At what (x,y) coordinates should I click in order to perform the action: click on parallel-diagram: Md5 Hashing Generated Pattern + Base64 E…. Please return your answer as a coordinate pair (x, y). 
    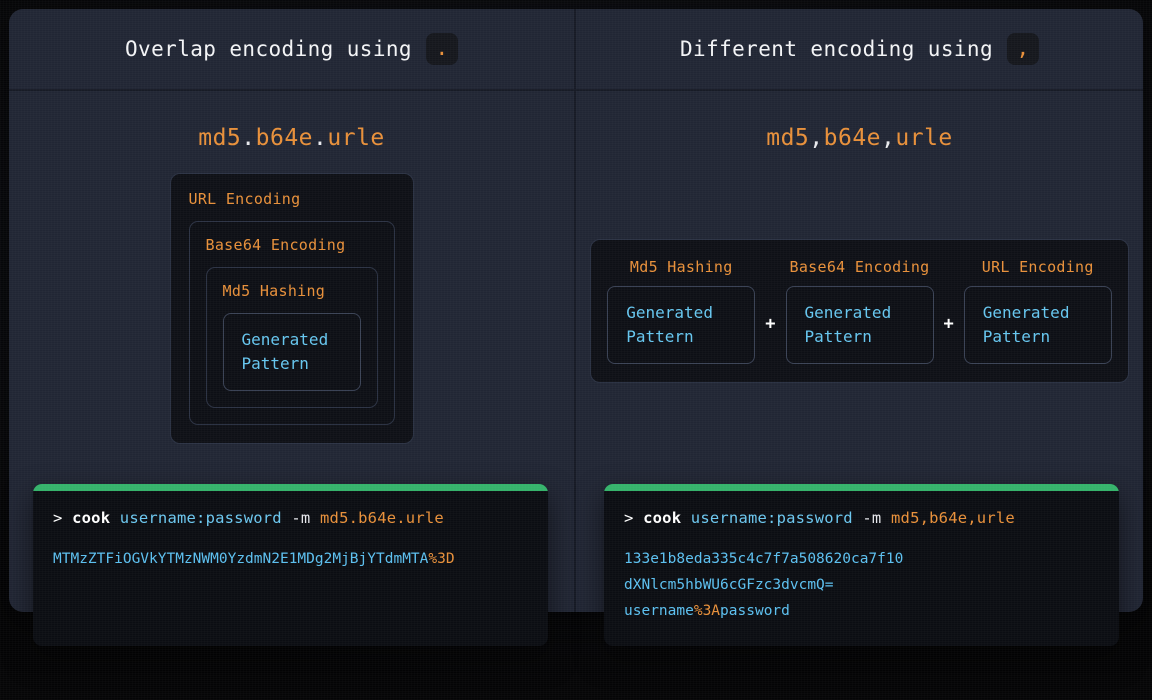
    Looking at the image, I should click on (859, 311).